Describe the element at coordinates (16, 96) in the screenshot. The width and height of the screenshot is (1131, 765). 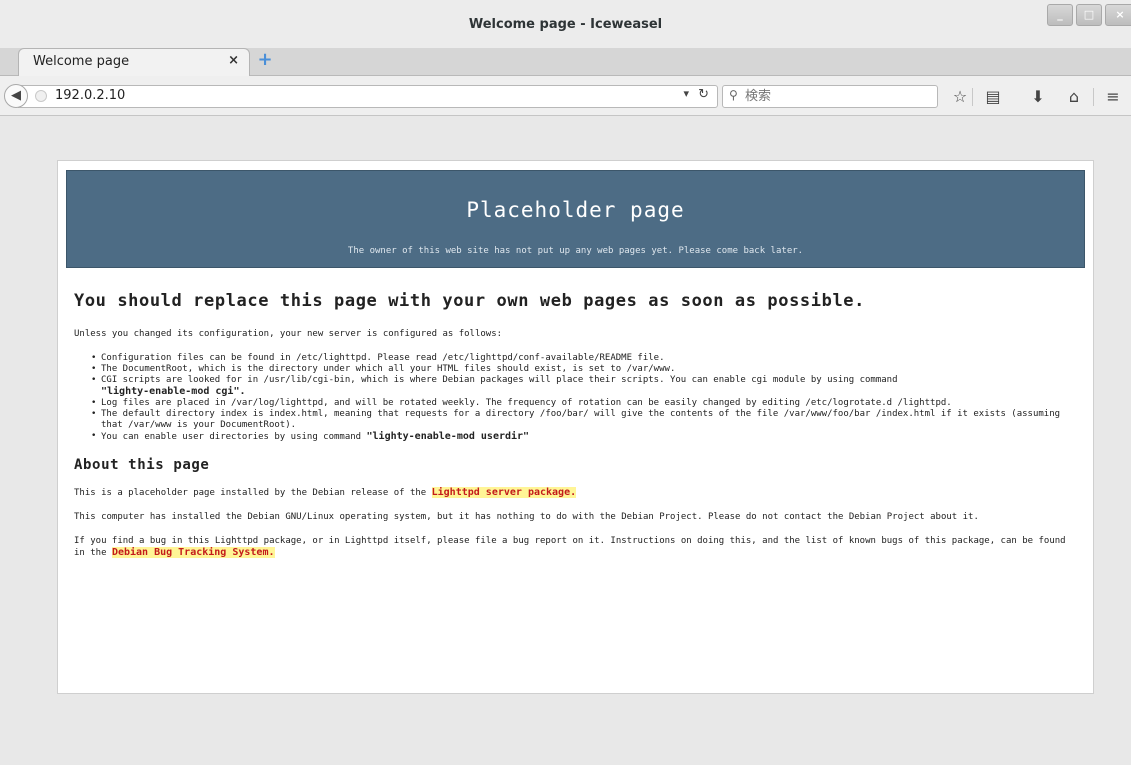
I see `back-button: ◀` at that location.